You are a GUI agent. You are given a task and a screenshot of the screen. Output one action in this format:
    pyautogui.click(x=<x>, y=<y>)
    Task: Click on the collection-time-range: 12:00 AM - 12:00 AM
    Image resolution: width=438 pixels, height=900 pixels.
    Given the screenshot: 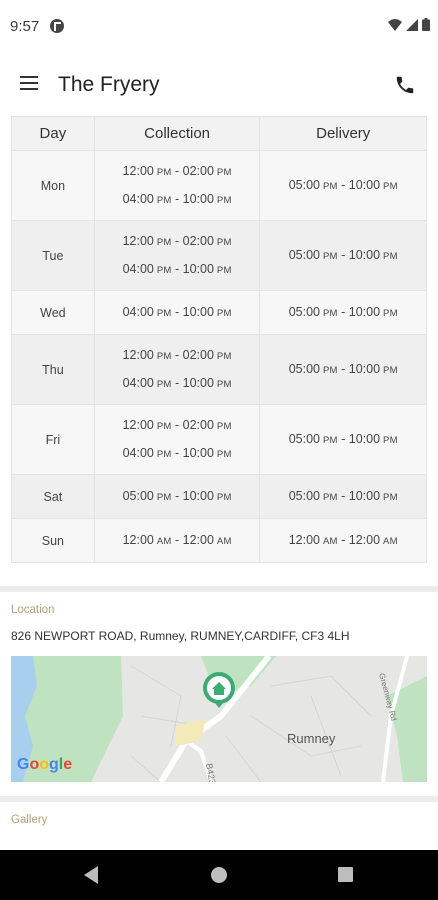 What is the action you would take?
    pyautogui.click(x=177, y=539)
    